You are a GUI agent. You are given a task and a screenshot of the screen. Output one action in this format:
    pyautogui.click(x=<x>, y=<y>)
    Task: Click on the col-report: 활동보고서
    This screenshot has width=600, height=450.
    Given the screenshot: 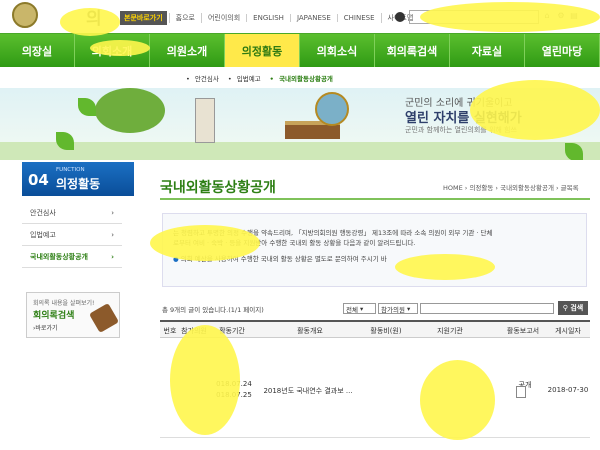 What is the action you would take?
    pyautogui.click(x=523, y=331)
    